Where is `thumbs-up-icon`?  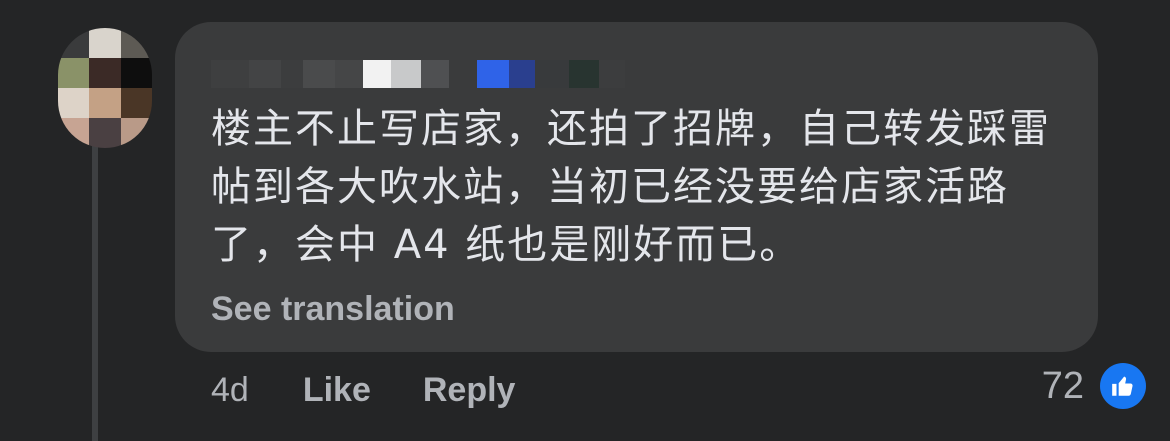 thumbs-up-icon is located at coordinates (1123, 386).